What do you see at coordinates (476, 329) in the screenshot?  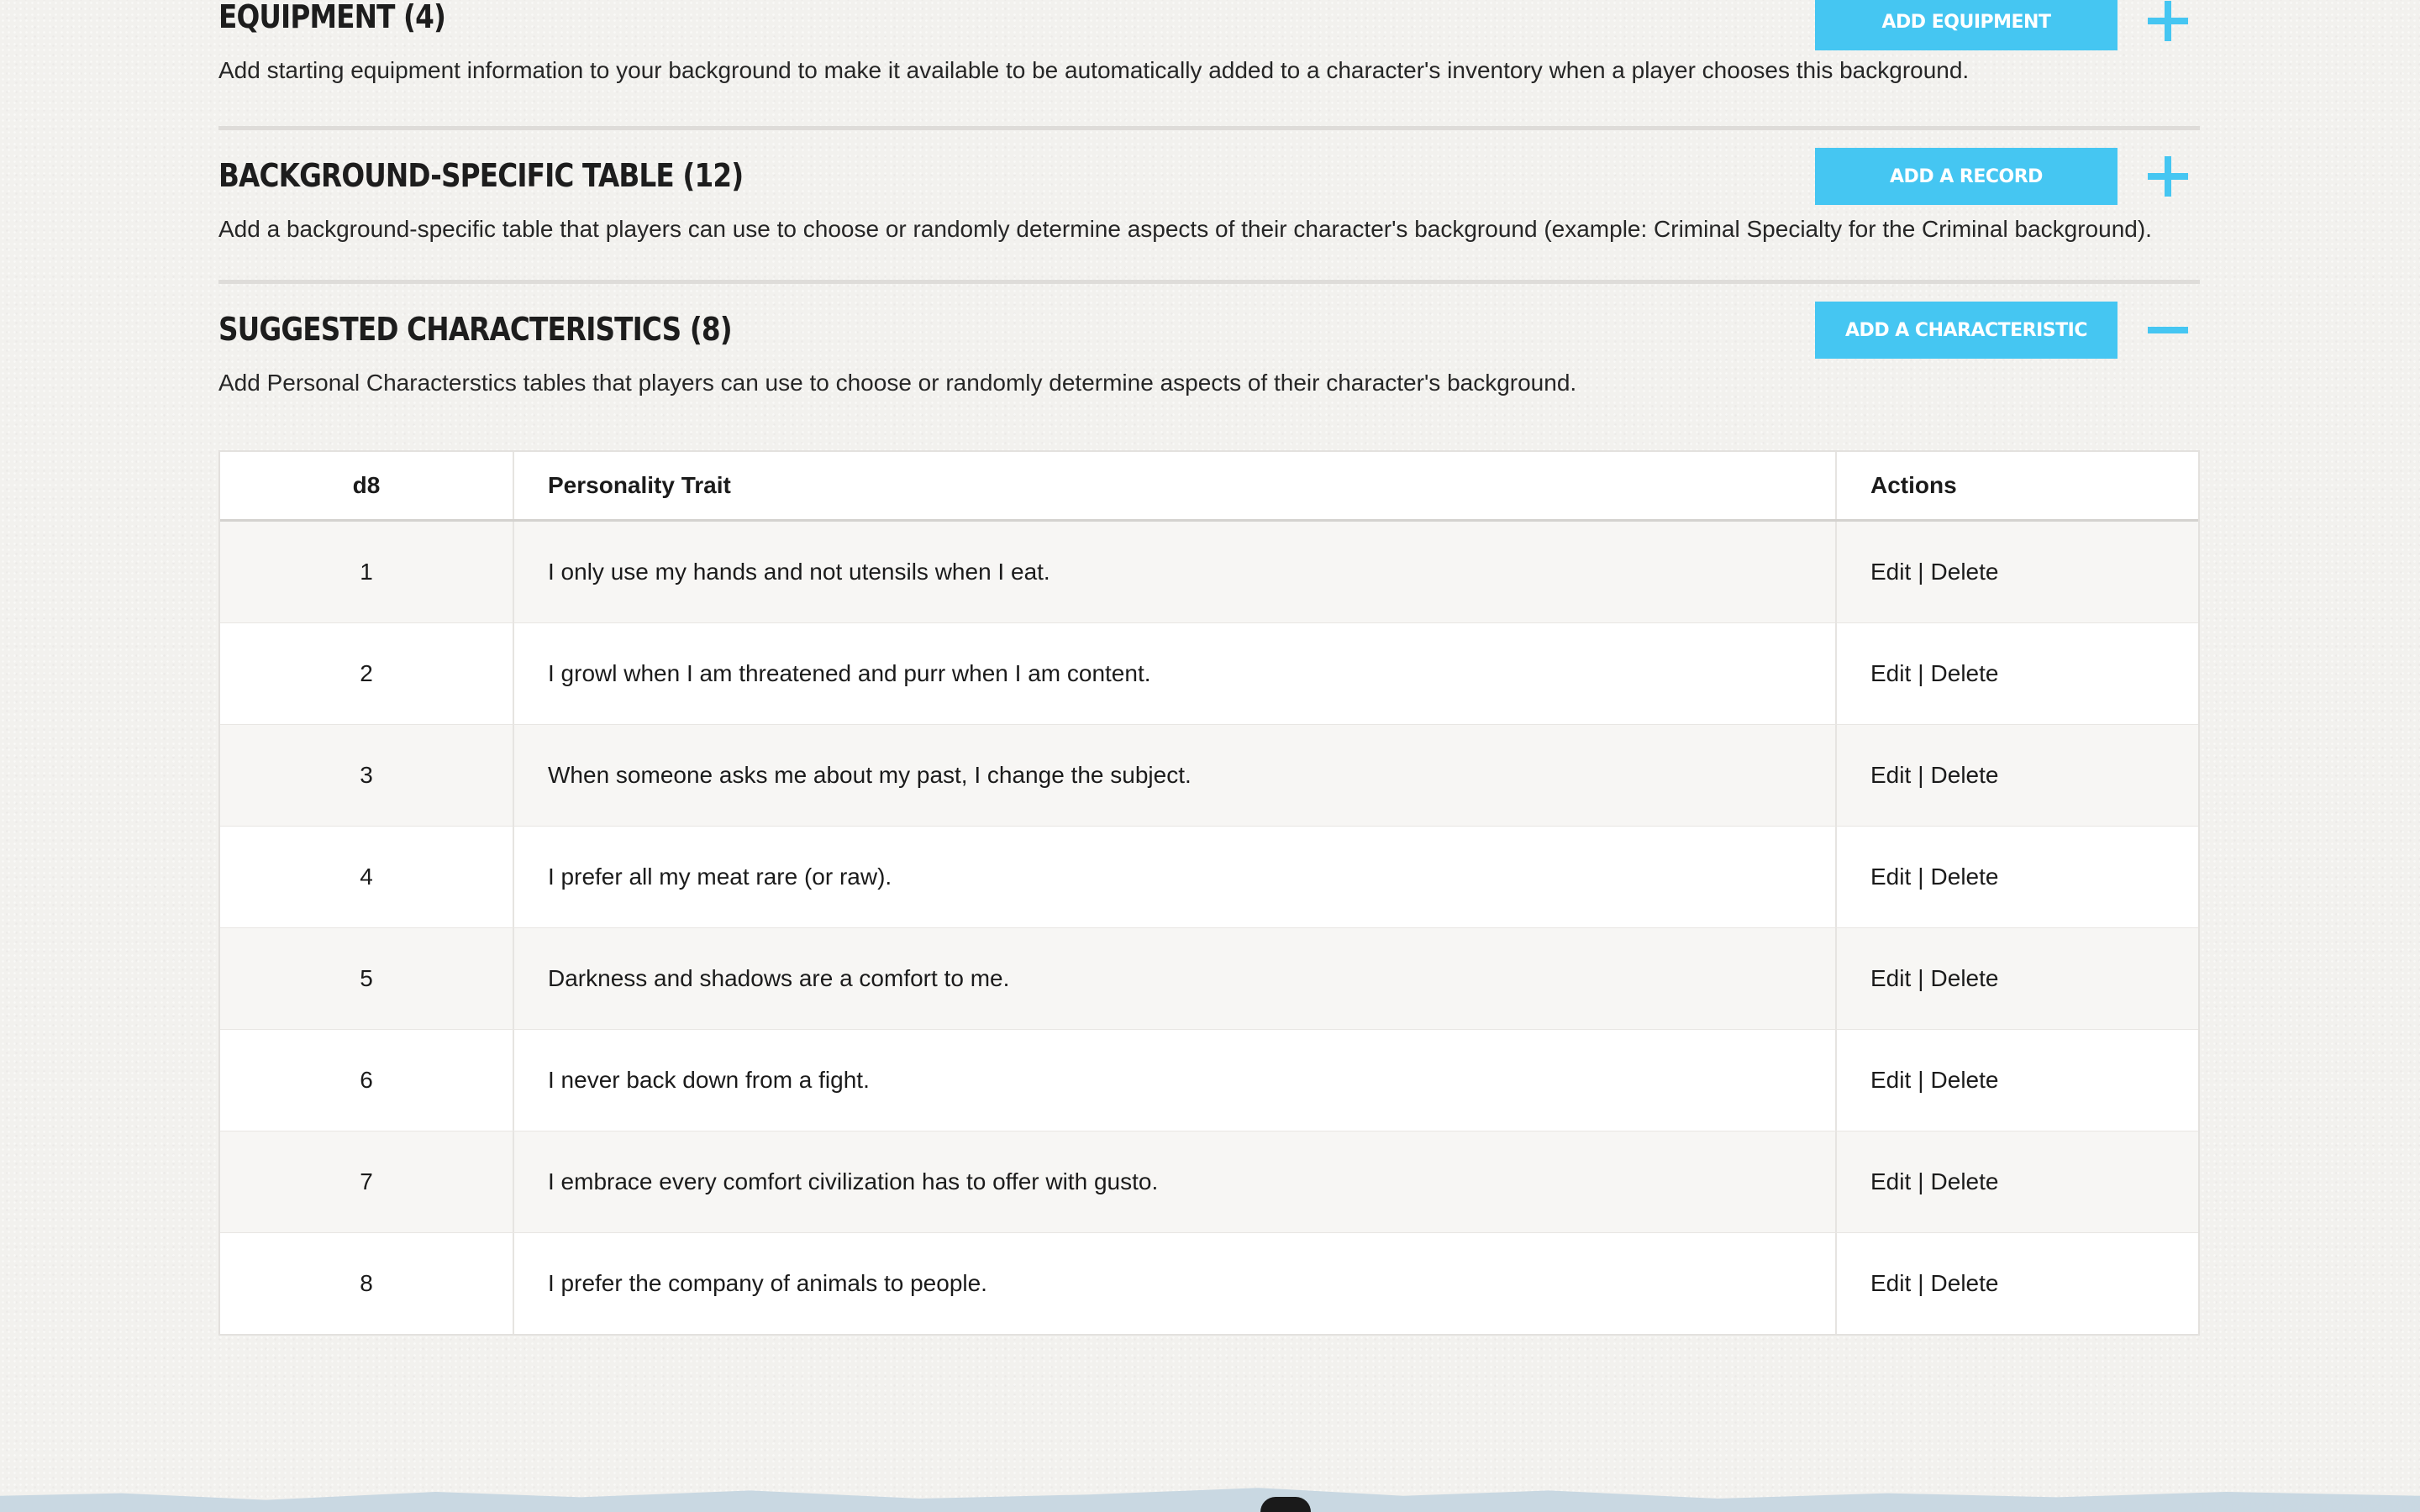 I see `characteristics-title: SUGGESTED CHARACTERISTICS (8)` at bounding box center [476, 329].